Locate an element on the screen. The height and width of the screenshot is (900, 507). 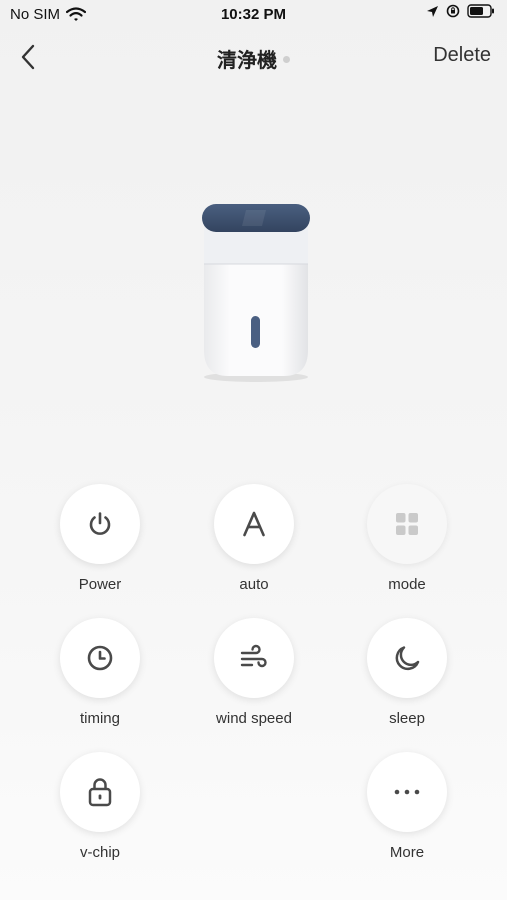
lock-icon is located at coordinates (100, 792).